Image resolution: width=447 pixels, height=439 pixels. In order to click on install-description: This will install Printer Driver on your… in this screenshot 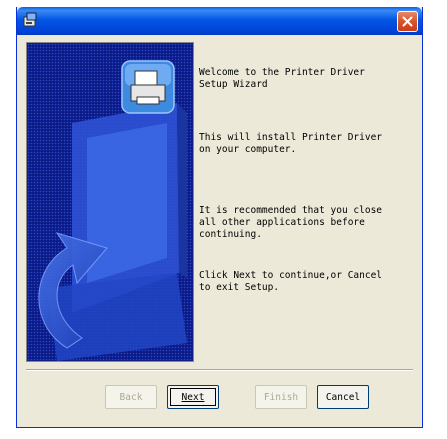, I will do `click(291, 143)`.